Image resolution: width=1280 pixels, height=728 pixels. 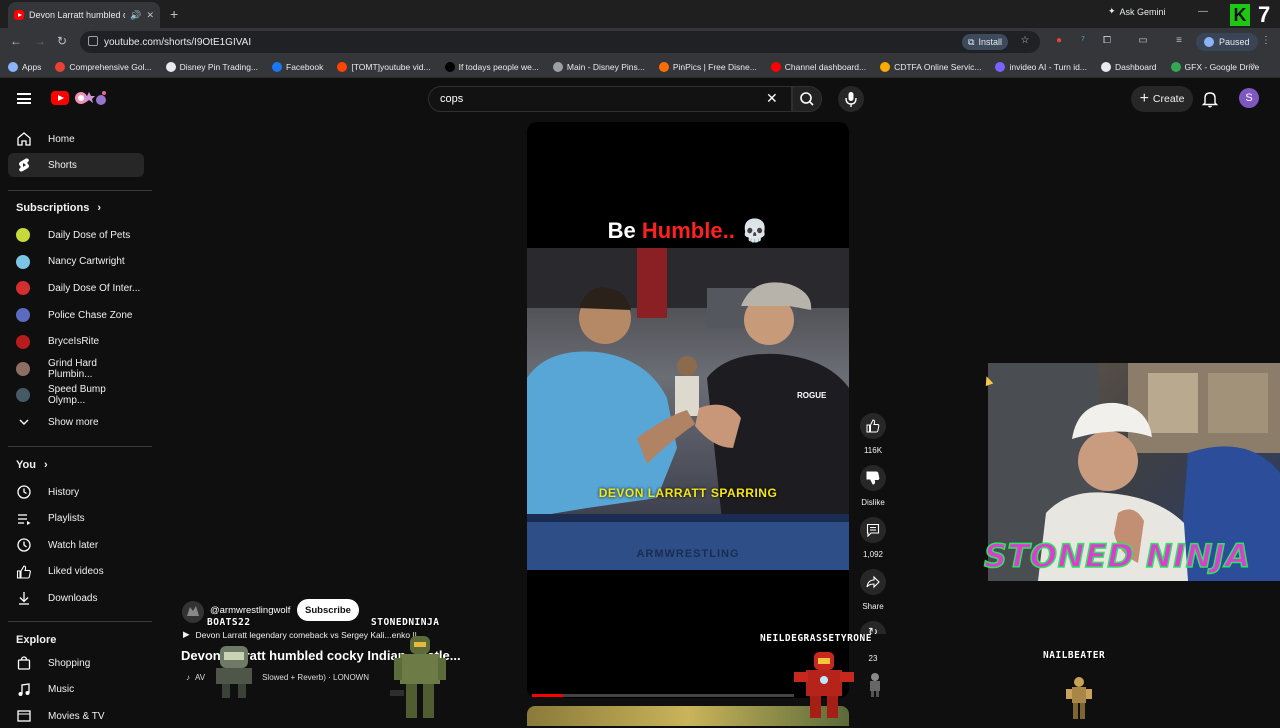 I want to click on sidebar-item-label: Home, so click(x=61, y=139).